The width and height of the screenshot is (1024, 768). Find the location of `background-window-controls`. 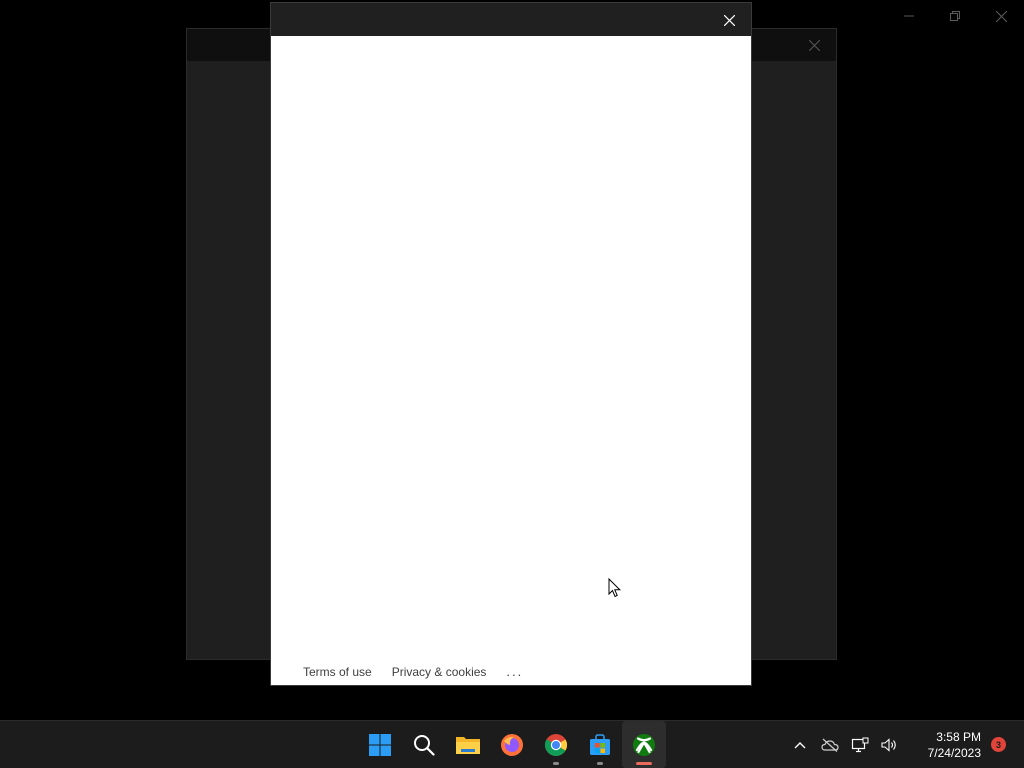

background-window-controls is located at coordinates (955, 16).